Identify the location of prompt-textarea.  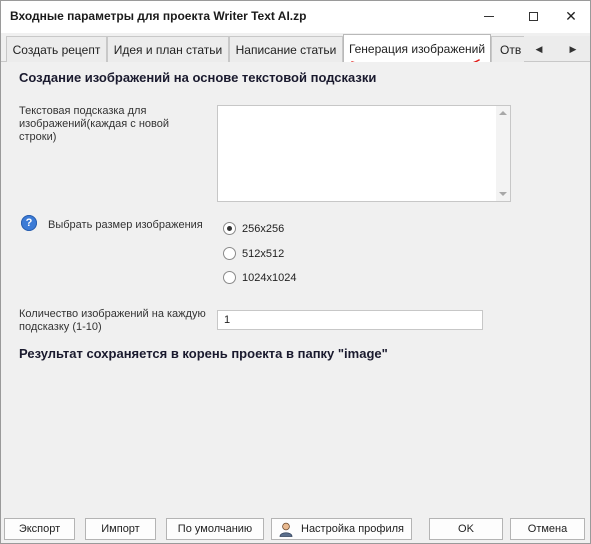
(364, 153).